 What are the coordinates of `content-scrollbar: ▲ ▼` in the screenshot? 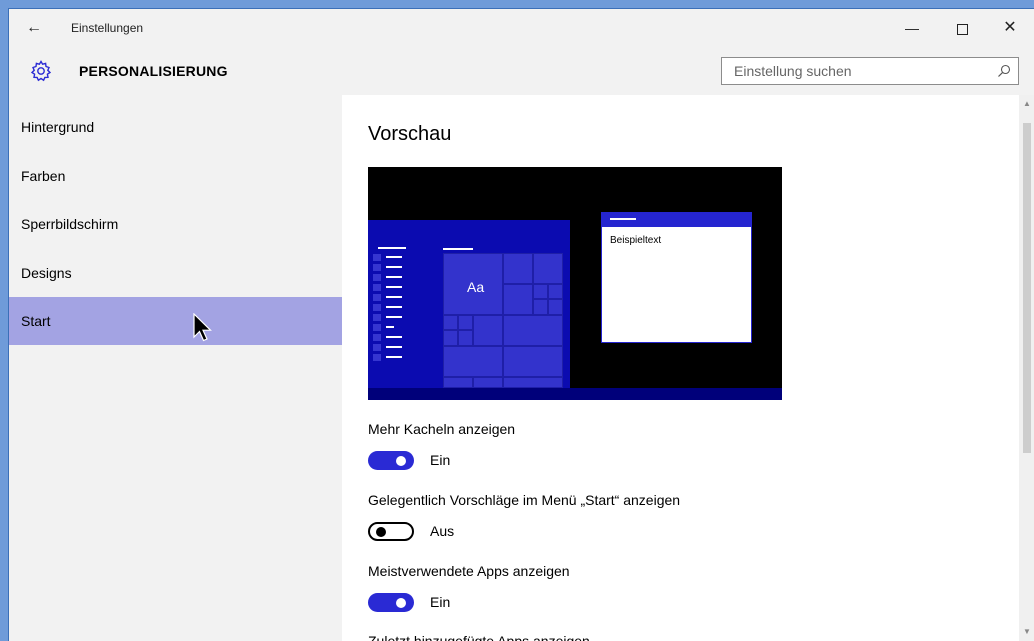 It's located at (1026, 368).